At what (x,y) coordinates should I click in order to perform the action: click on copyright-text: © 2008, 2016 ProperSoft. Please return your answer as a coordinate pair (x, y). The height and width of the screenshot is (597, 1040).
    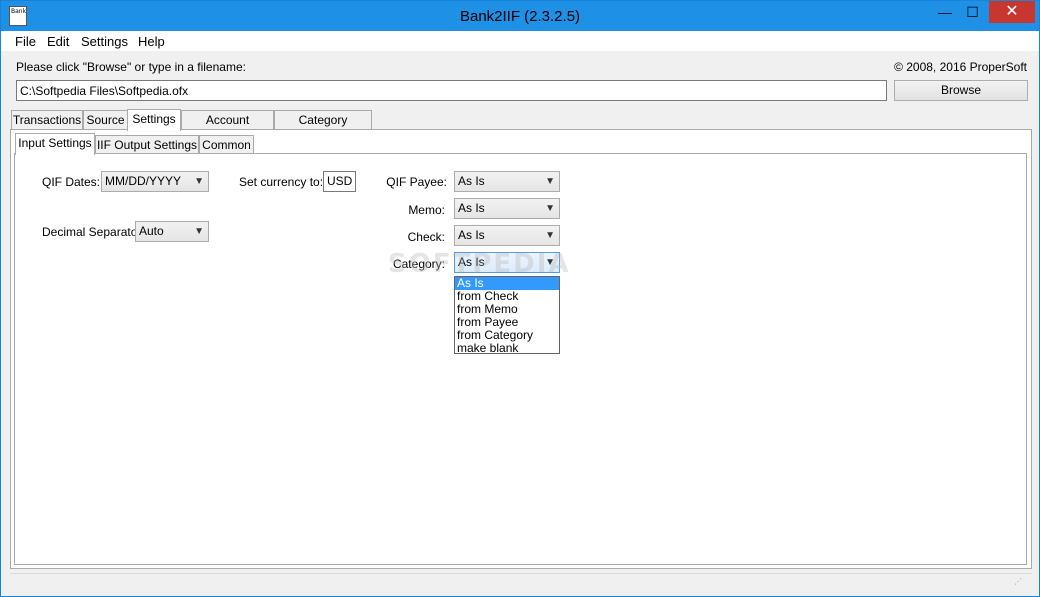
    Looking at the image, I should click on (960, 67).